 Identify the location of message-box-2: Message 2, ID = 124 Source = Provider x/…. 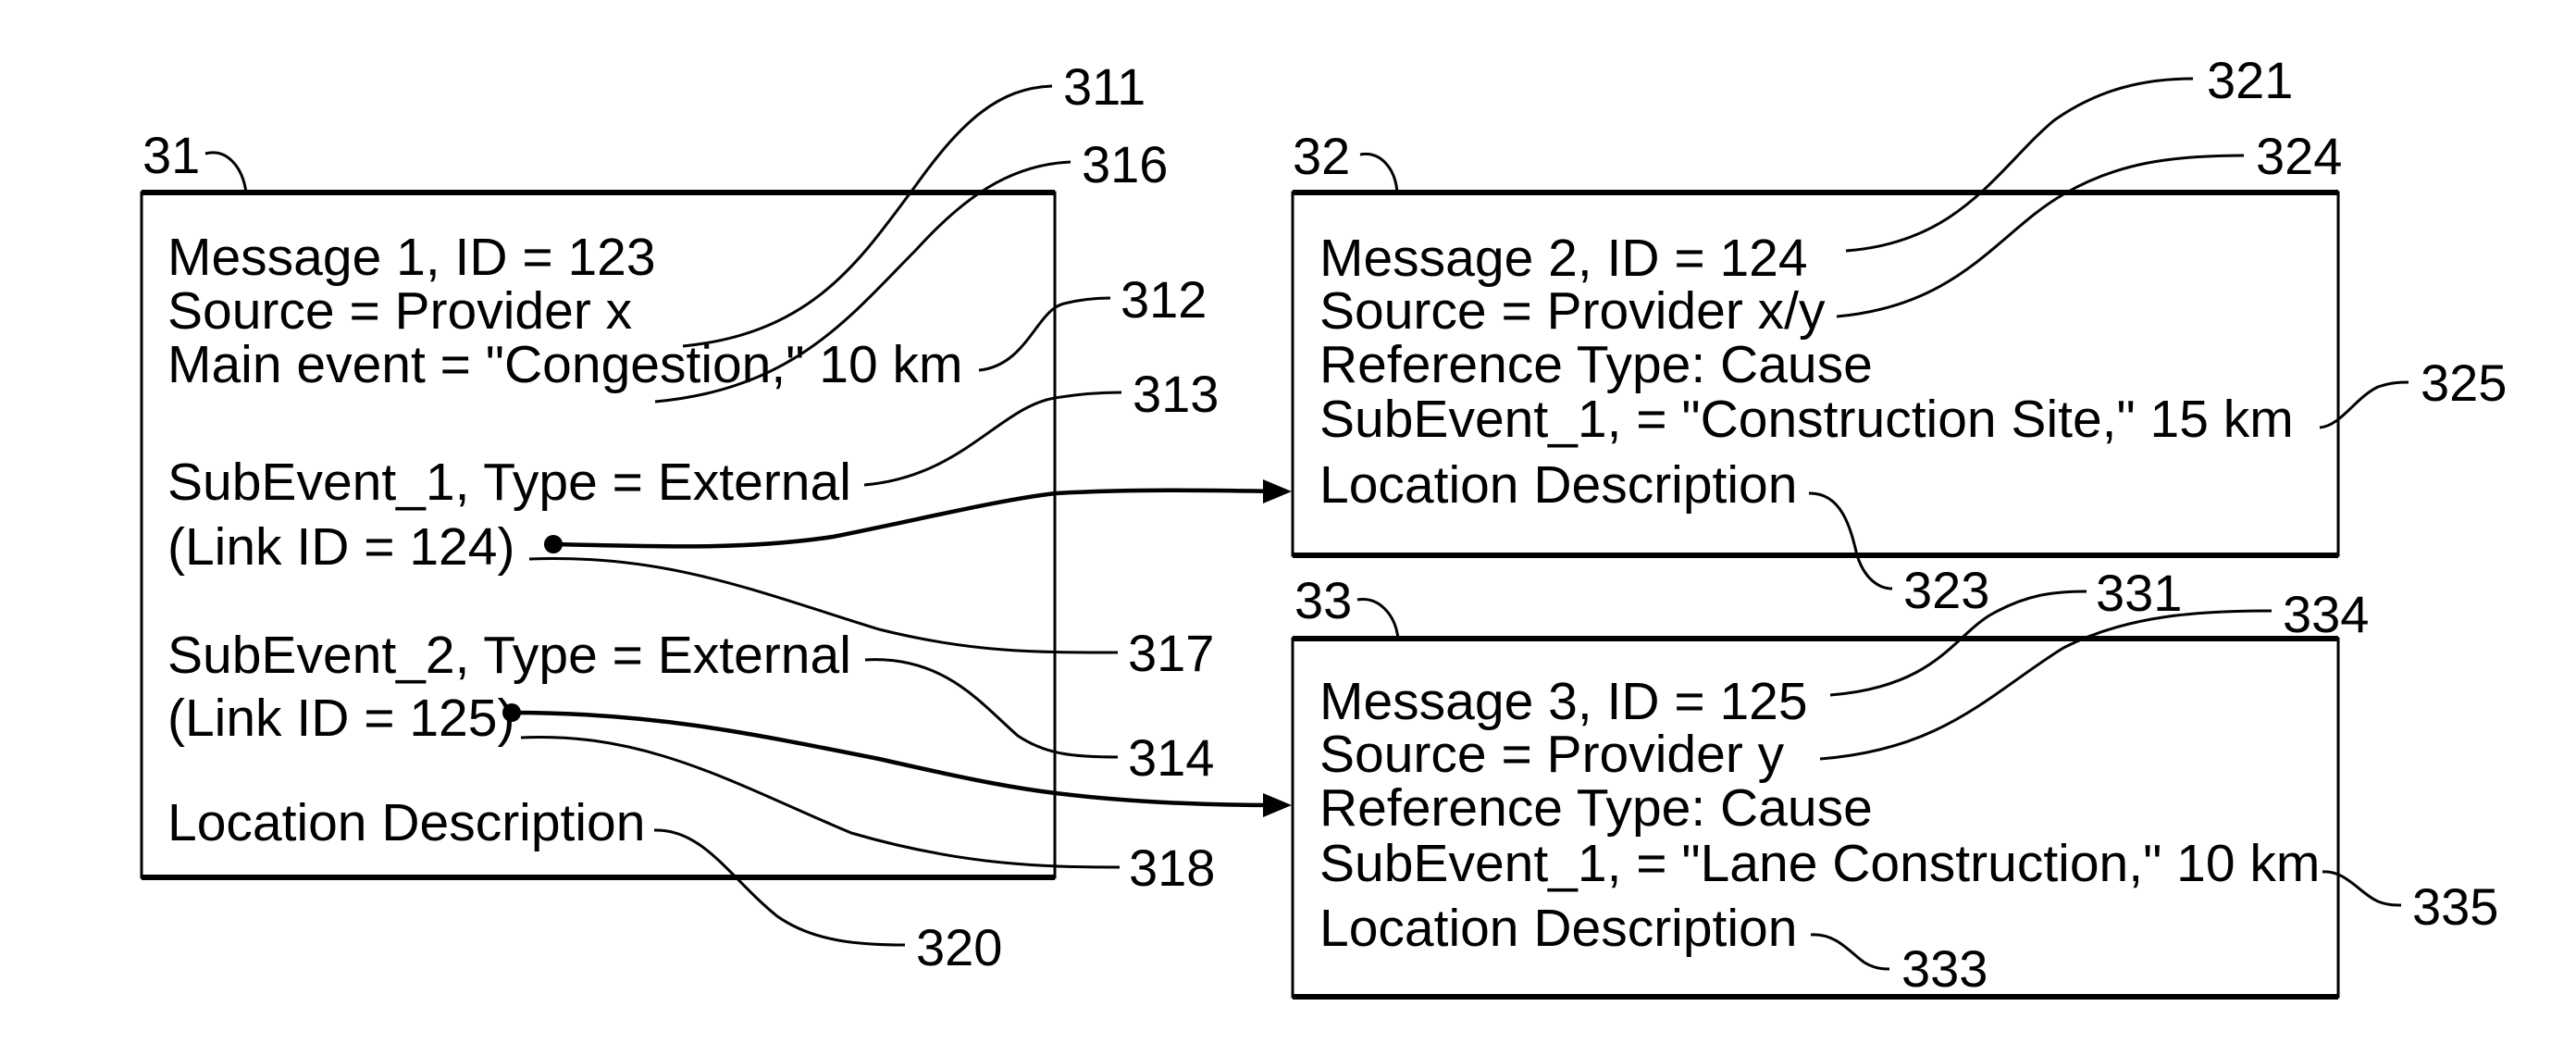
(1816, 374).